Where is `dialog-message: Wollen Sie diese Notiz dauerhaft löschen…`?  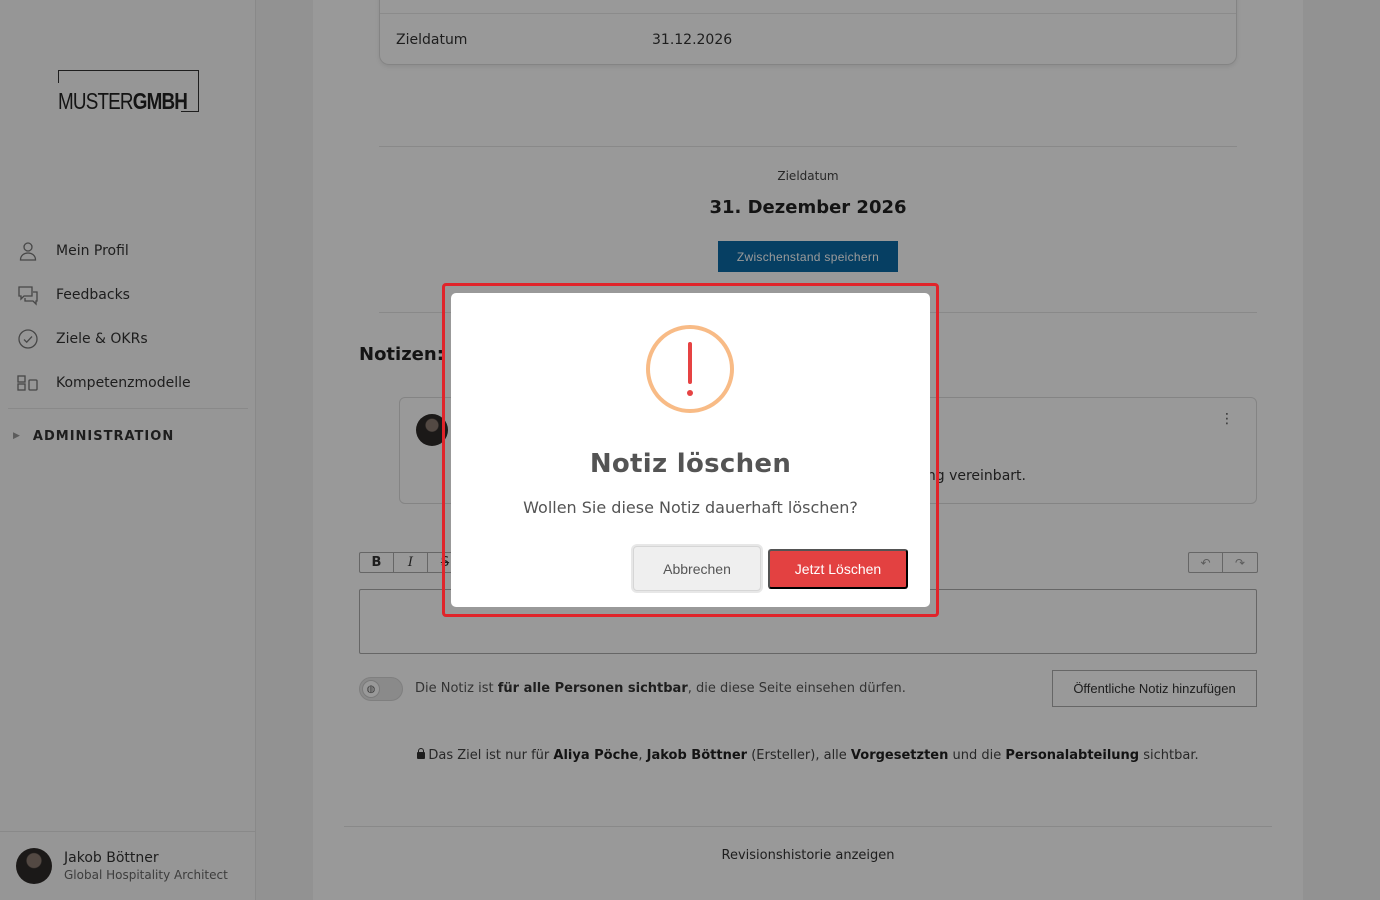
dialog-message: Wollen Sie diese Notiz dauerhaft löschen… is located at coordinates (690, 507).